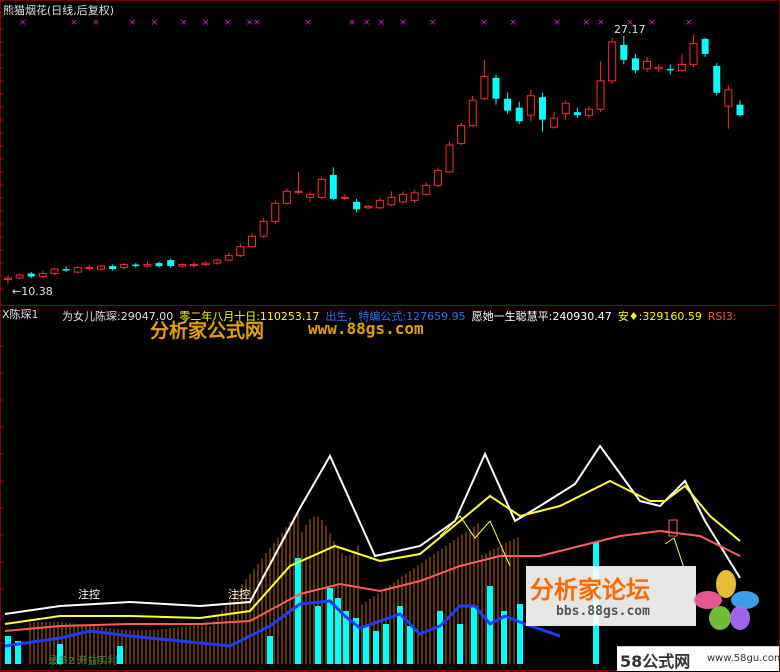 This screenshot has height=672, width=780. I want to click on flower-logo, so click(726, 600).